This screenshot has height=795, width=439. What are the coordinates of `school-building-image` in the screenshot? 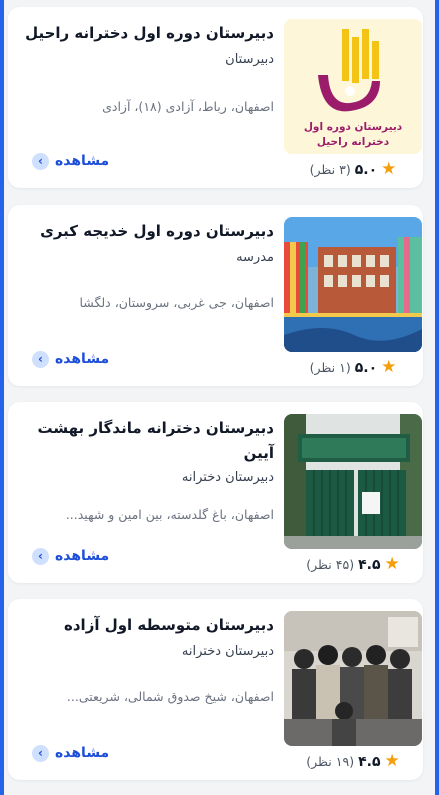 It's located at (353, 284).